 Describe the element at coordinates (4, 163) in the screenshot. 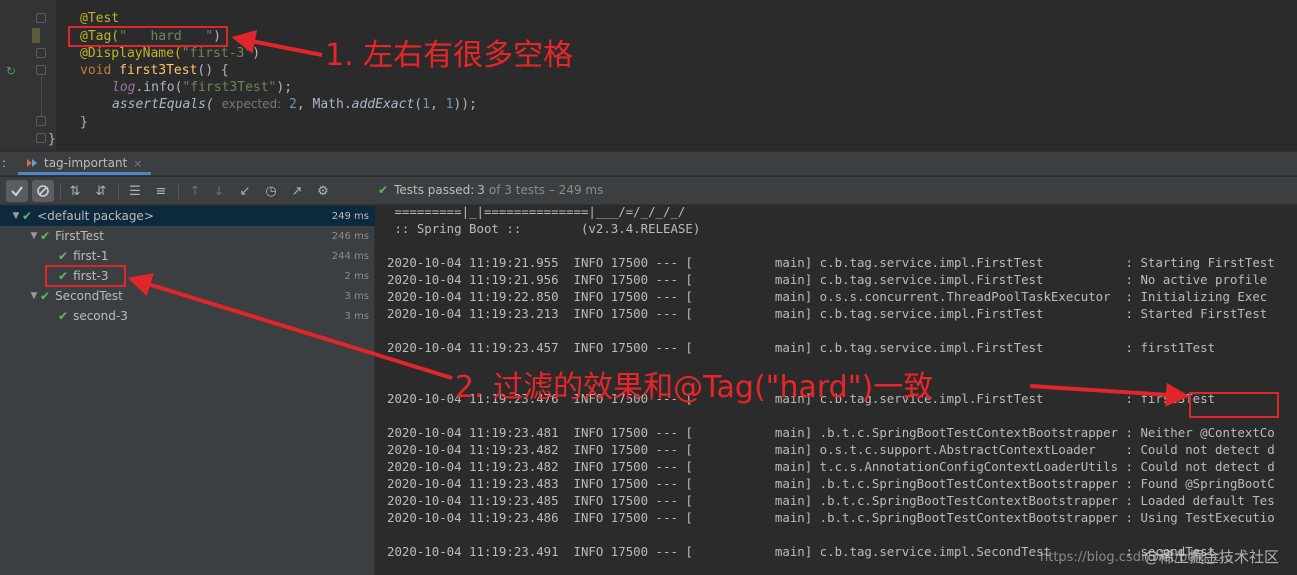

I see `tool-window-label: :` at that location.